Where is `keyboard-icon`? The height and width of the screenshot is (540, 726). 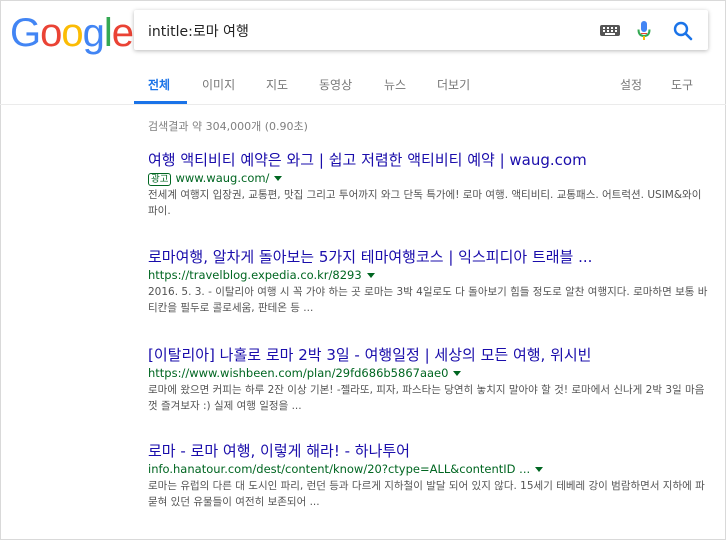 keyboard-icon is located at coordinates (610, 30).